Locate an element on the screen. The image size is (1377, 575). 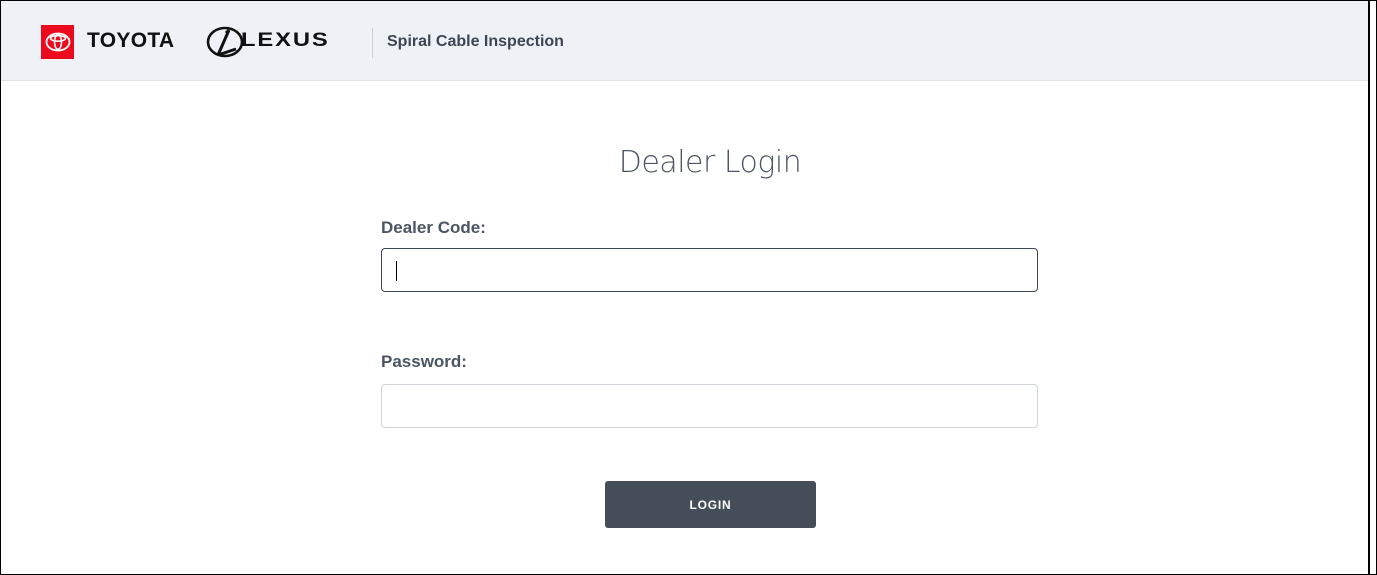
header-divider is located at coordinates (372, 43).